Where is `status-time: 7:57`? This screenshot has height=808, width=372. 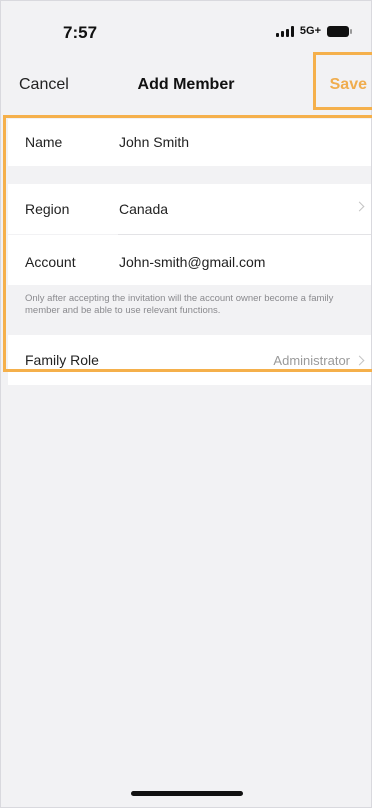 status-time: 7:57 is located at coordinates (80, 32).